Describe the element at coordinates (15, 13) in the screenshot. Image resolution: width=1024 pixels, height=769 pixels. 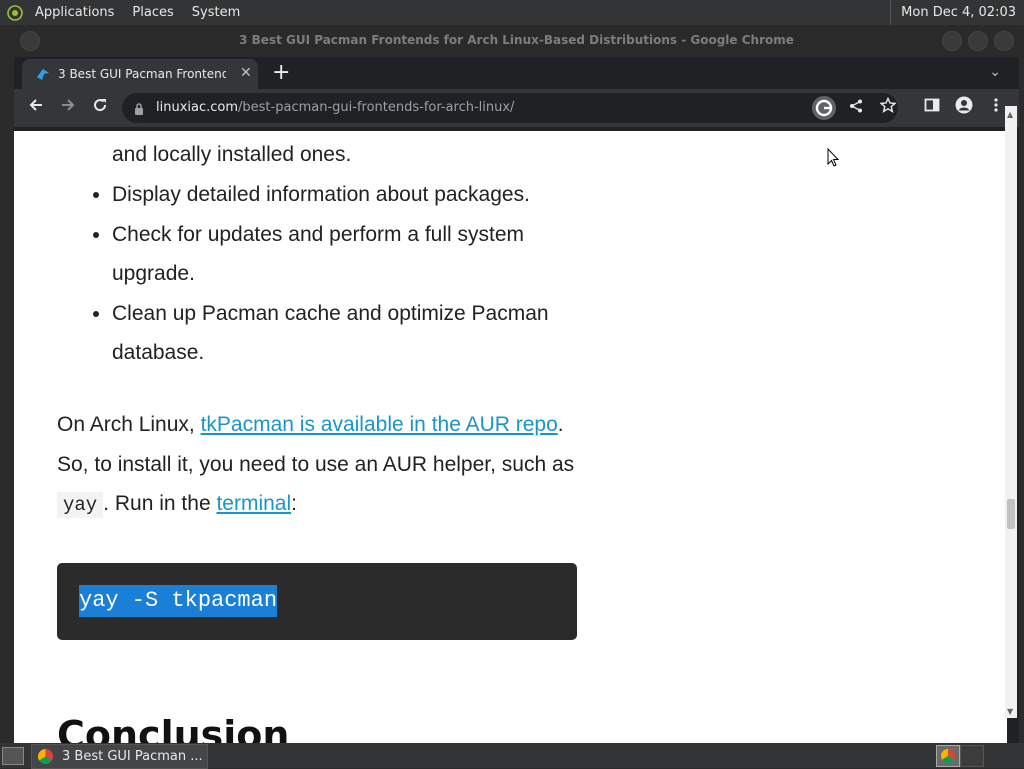
I see `distro-logo-icon` at that location.